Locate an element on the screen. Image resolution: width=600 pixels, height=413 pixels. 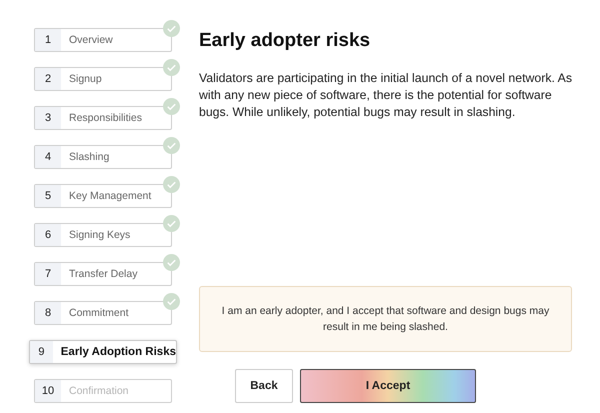
page-heading: Early adopter risks is located at coordinates (285, 41).